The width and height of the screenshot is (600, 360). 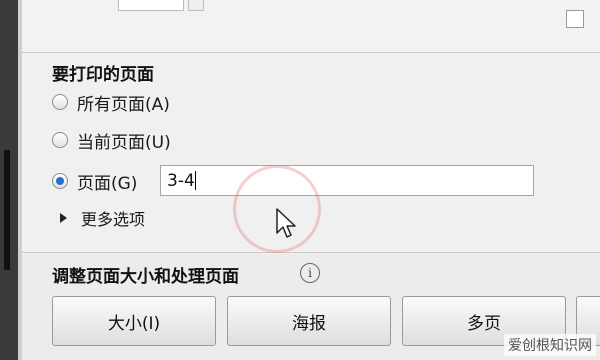 I want to click on watermark-text: 爱创根知识网, so click(x=550, y=345).